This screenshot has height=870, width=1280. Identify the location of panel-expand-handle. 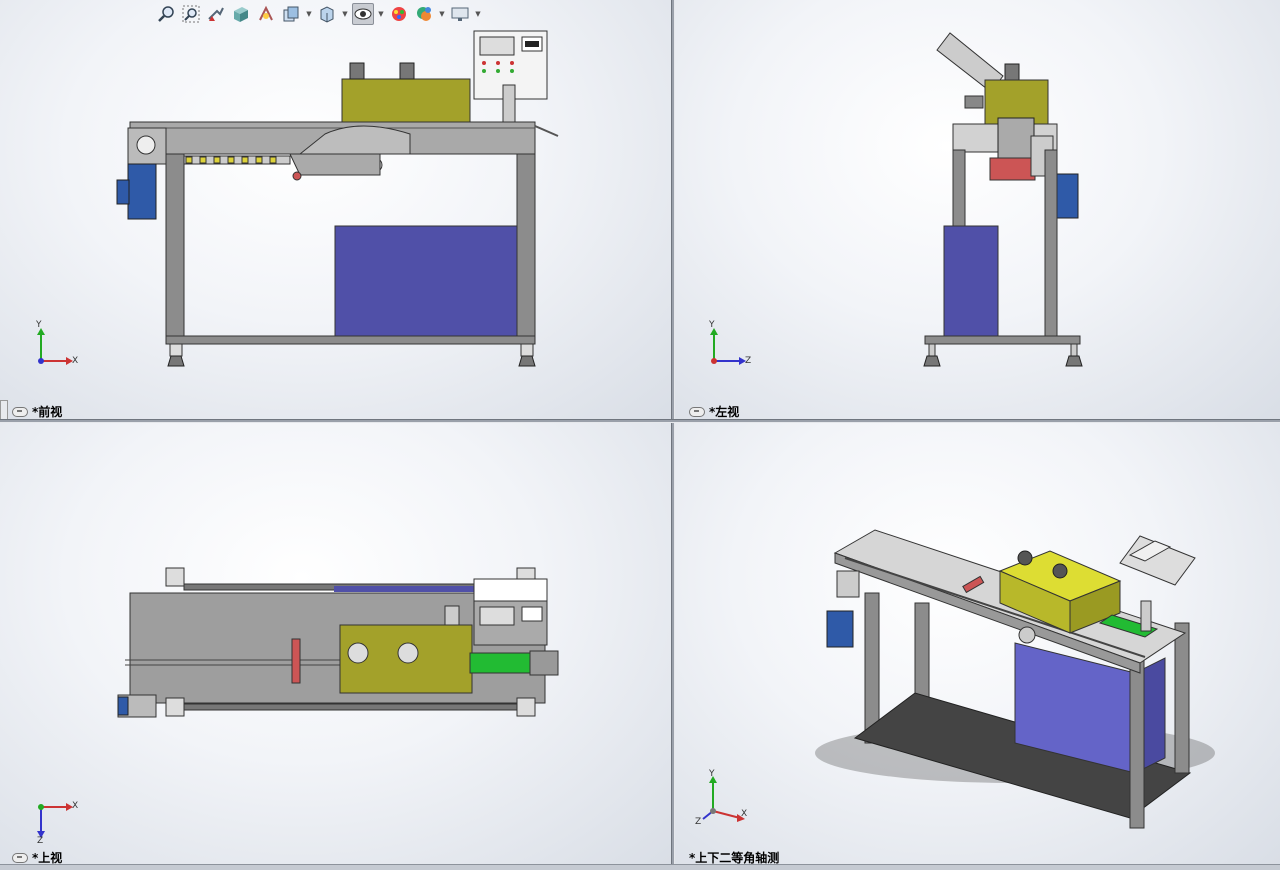
(4, 409).